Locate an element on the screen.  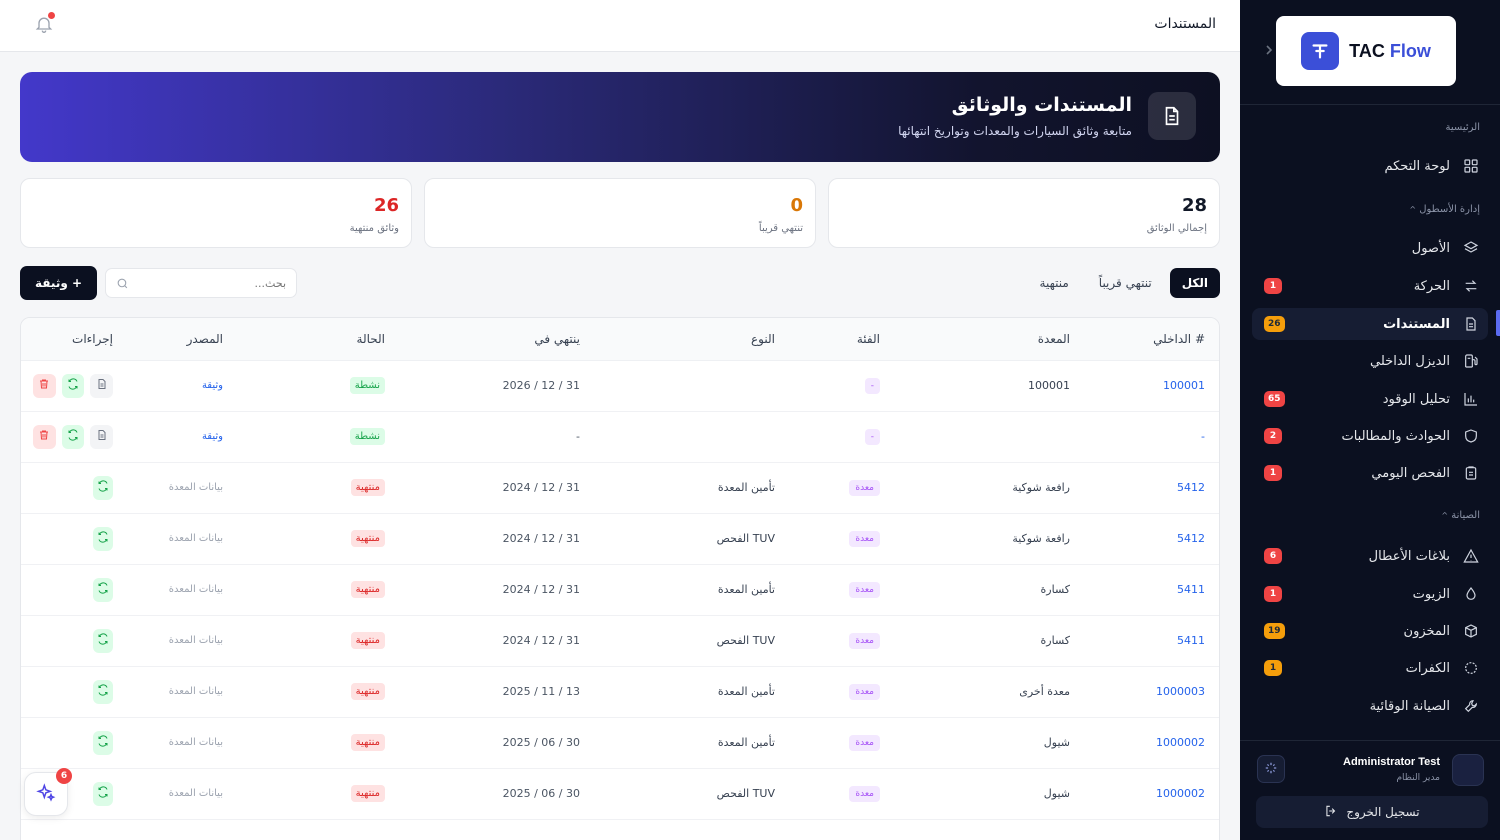
nav-daily-check: الفحص اليومي 1 is located at coordinates (1376, 473).